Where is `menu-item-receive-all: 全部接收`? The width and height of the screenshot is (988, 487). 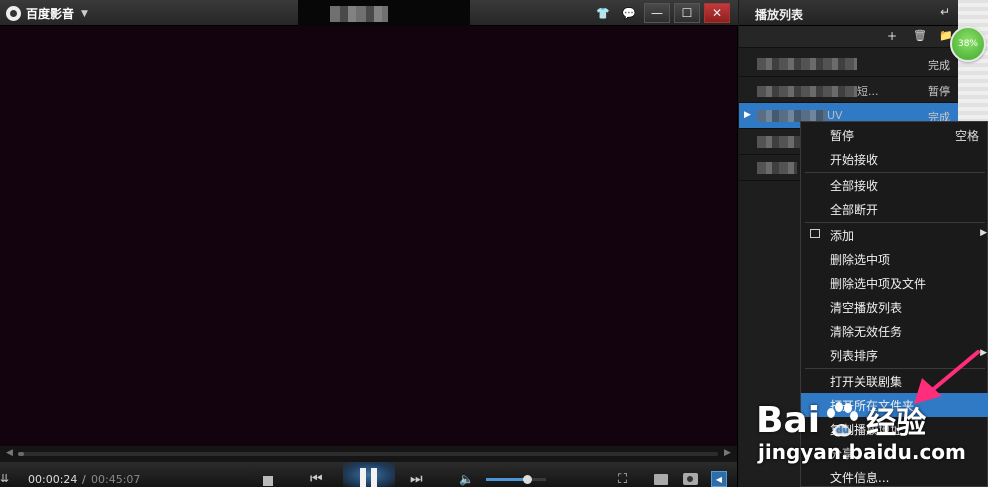 menu-item-receive-all: 全部接收 is located at coordinates (894, 185).